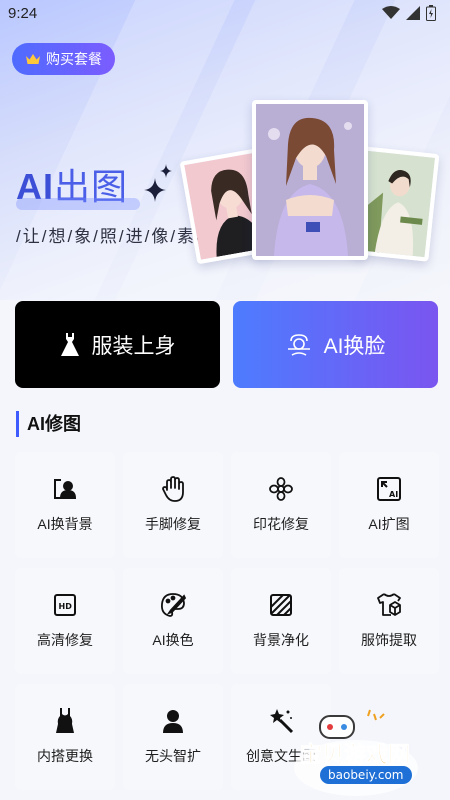 This screenshot has width=450, height=800. Describe the element at coordinates (391, 12) in the screenshot. I see `wifi-icon` at that location.